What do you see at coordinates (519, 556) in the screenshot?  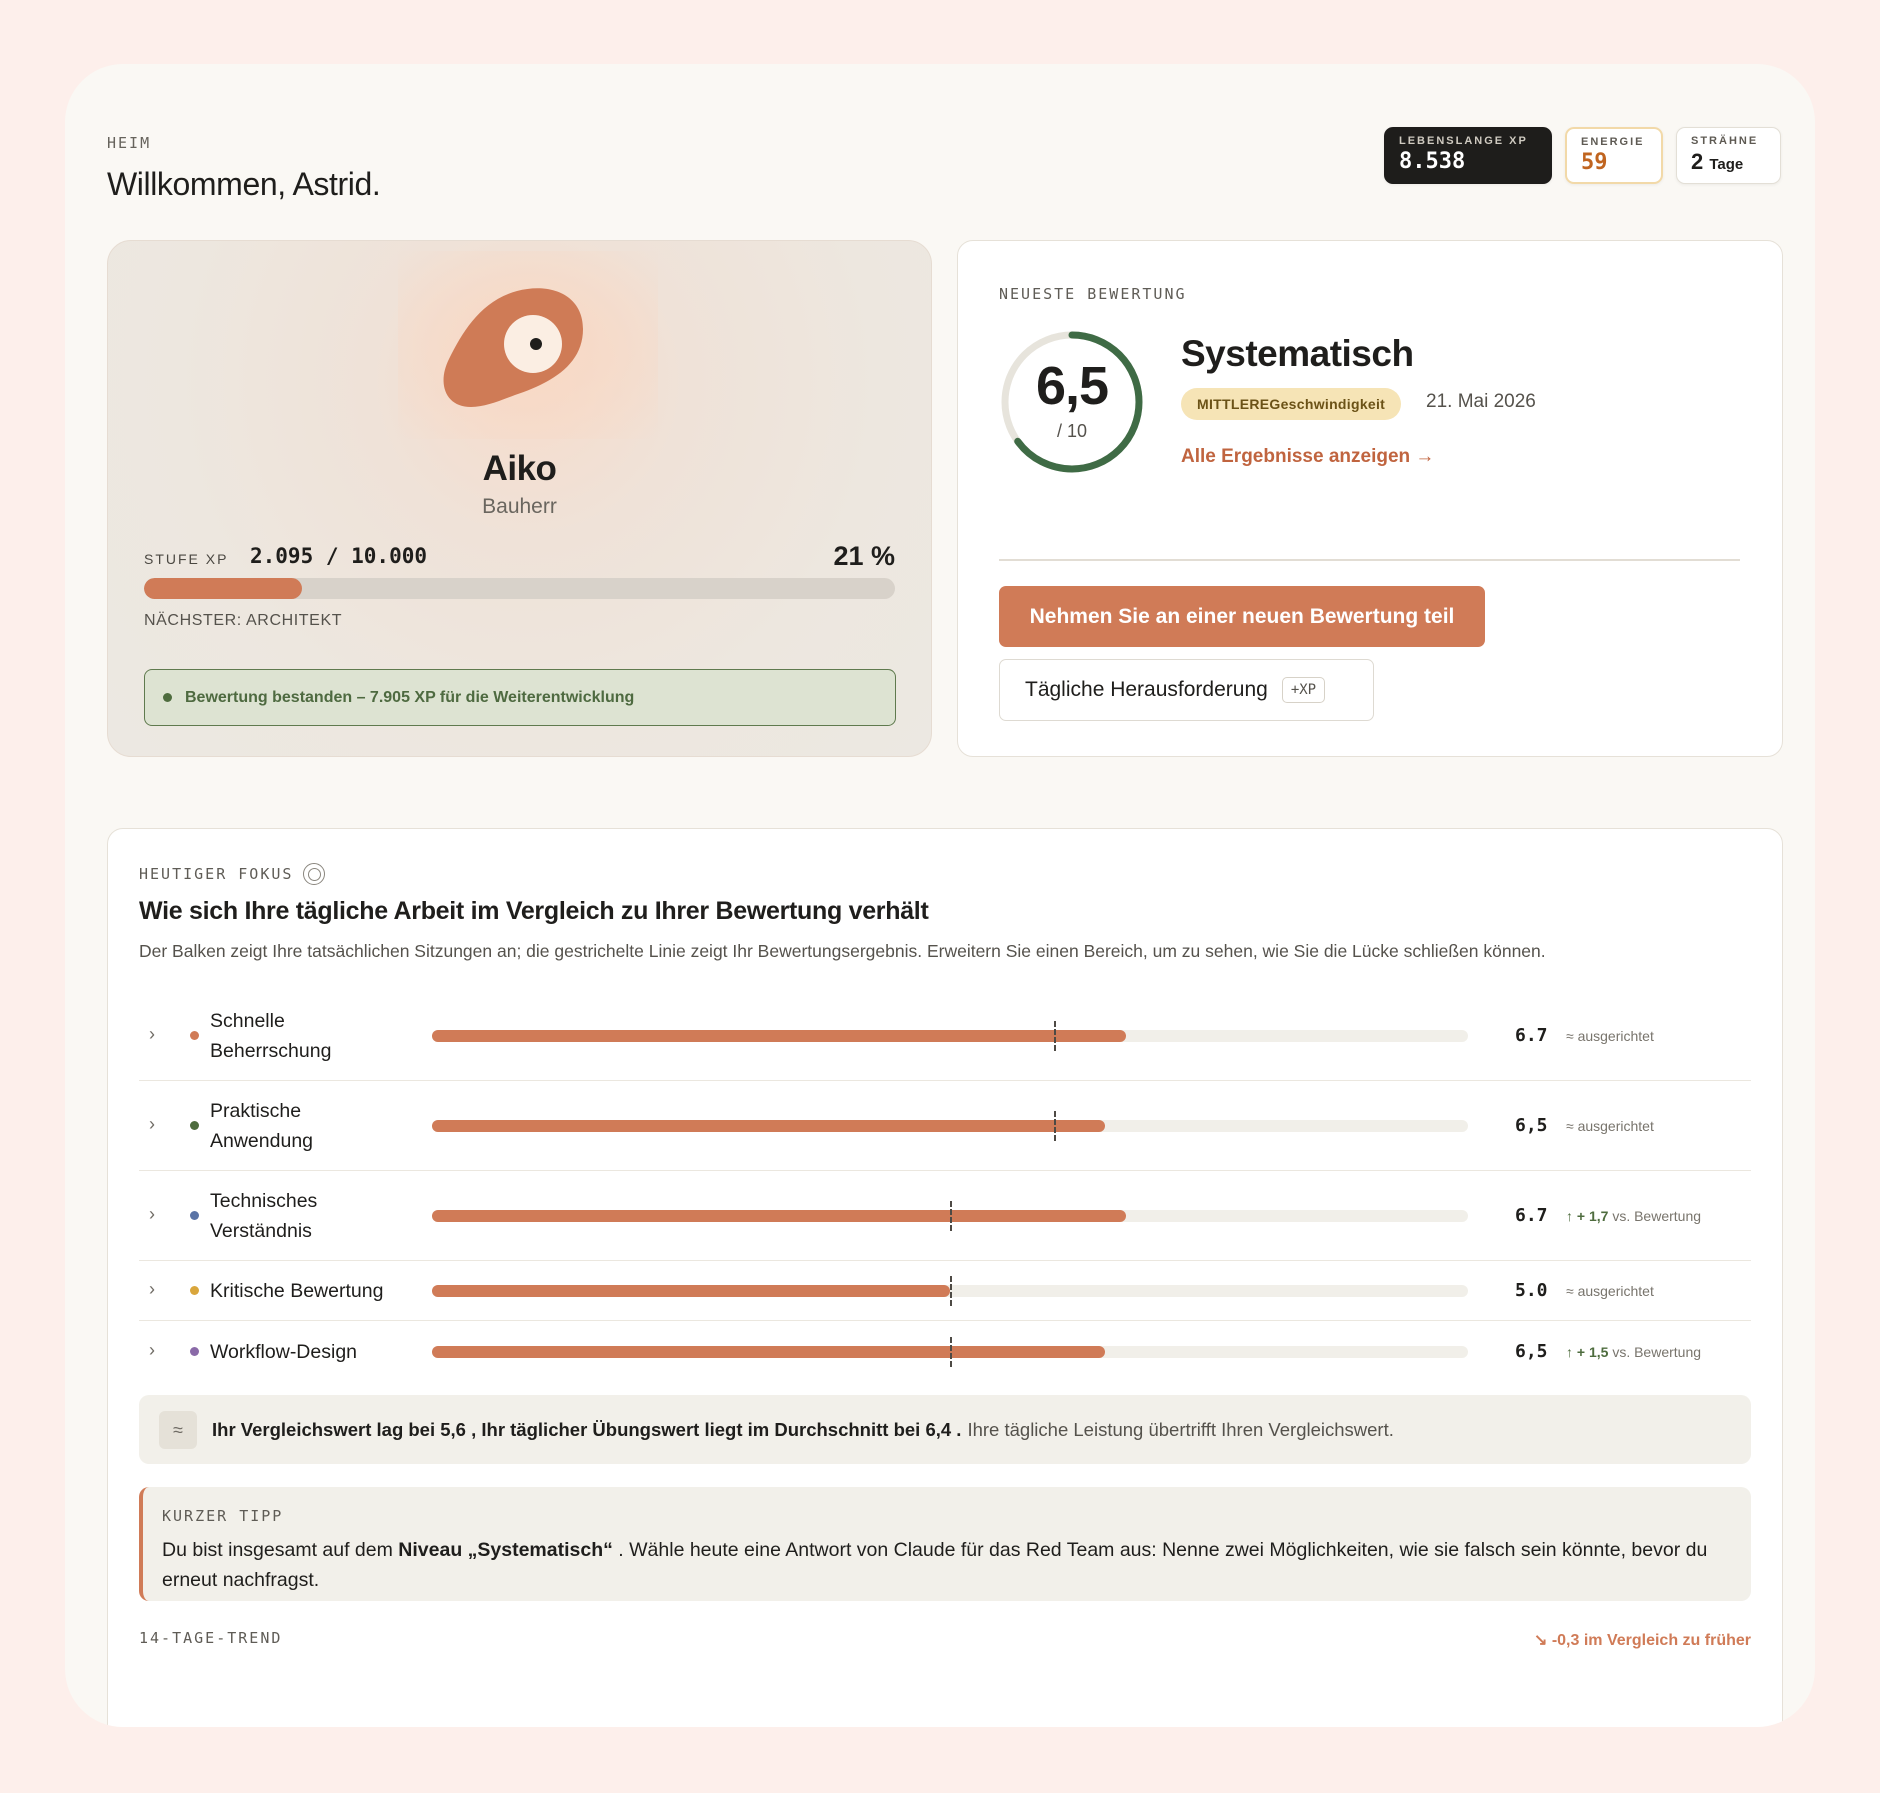 I see `xp-row: STUFE XP 2.095 / 10.000 21 %` at bounding box center [519, 556].